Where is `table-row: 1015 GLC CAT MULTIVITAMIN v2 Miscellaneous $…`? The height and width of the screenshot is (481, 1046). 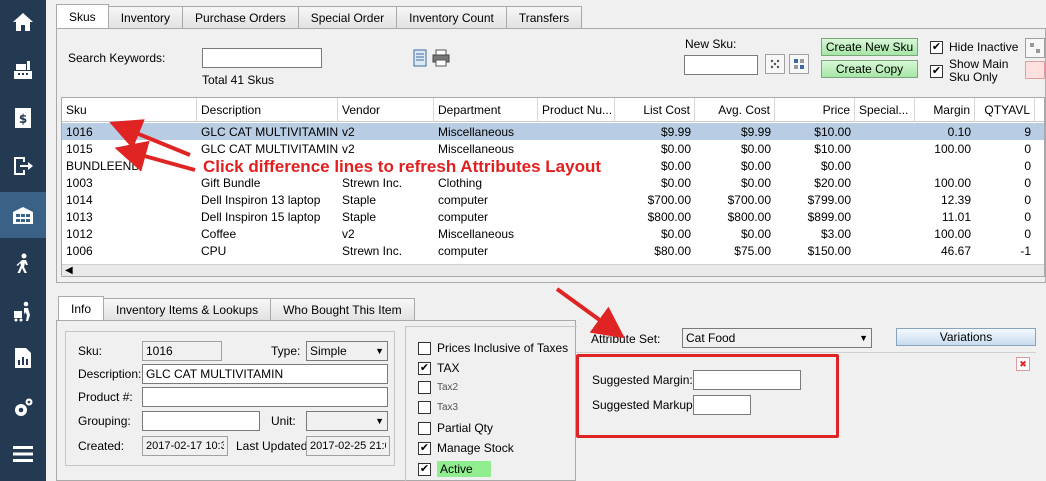 table-row: 1015 GLC CAT MULTIVITAMIN v2 Miscellaneous $… is located at coordinates (553, 148).